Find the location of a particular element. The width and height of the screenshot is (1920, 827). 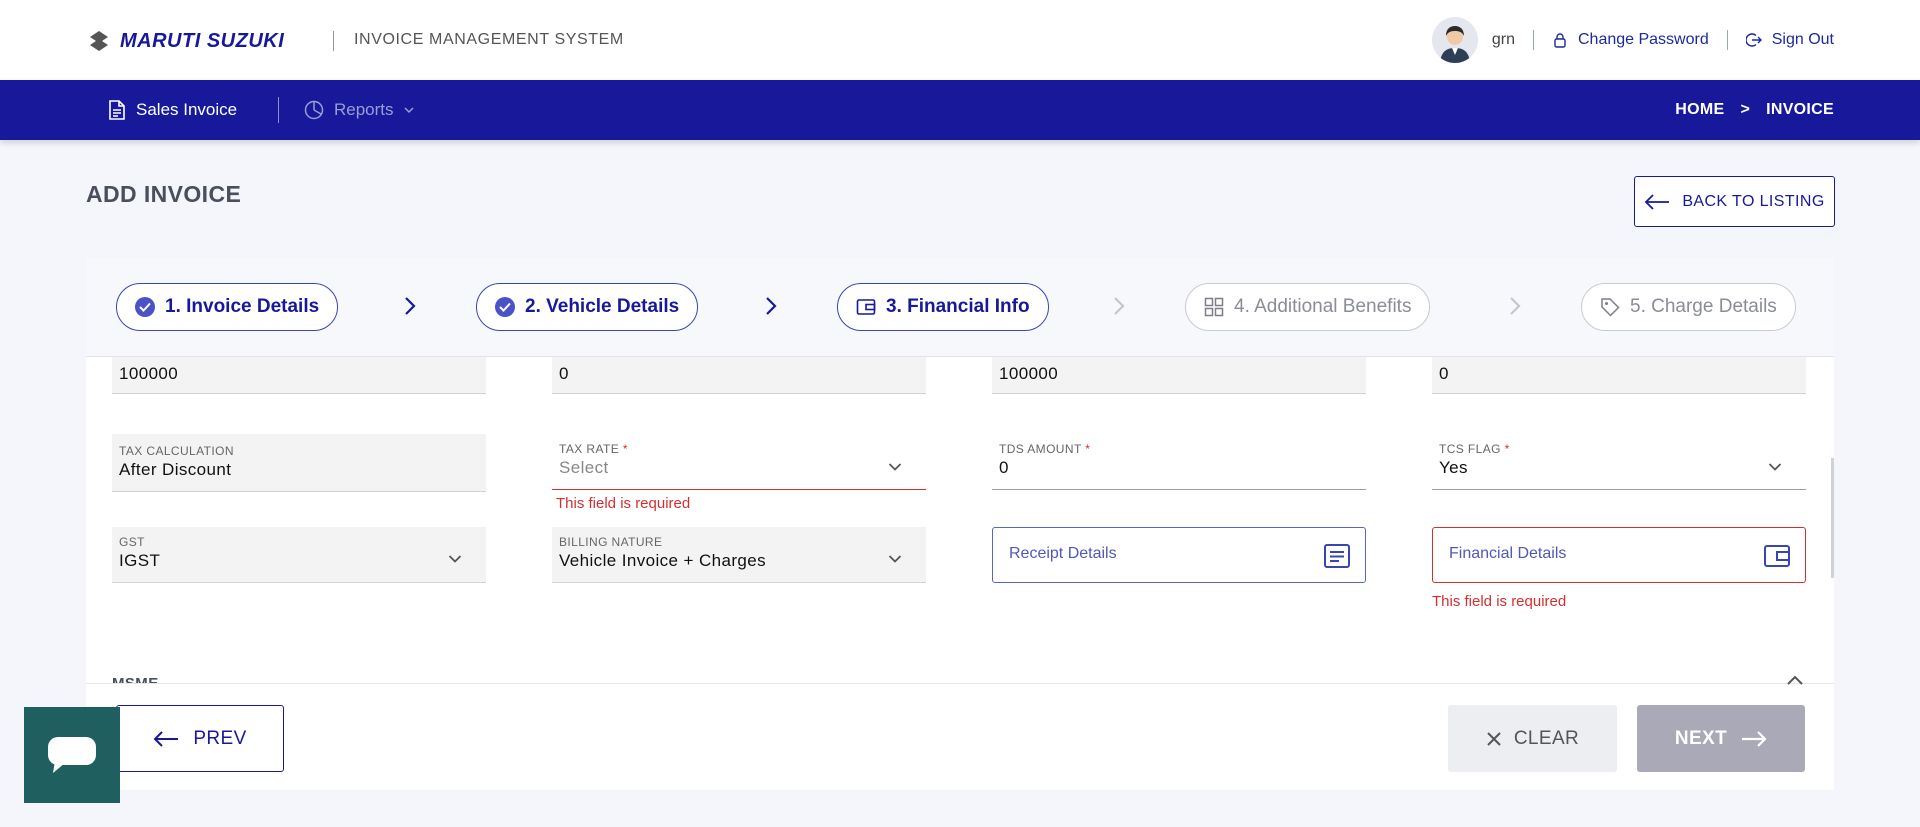

wallet-icon is located at coordinates (866, 307).